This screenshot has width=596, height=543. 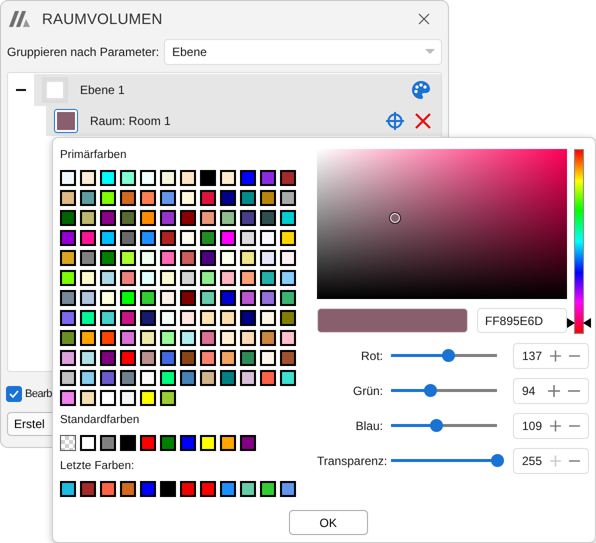 What do you see at coordinates (551, 425) in the screenshot?
I see `number-field: 109` at bounding box center [551, 425].